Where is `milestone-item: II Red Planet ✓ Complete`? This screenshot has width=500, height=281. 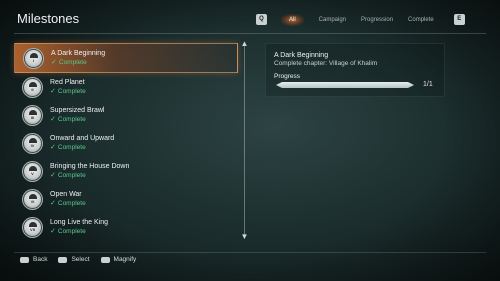
milestone-item: II Red Planet ✓ Complete is located at coordinates (129, 87).